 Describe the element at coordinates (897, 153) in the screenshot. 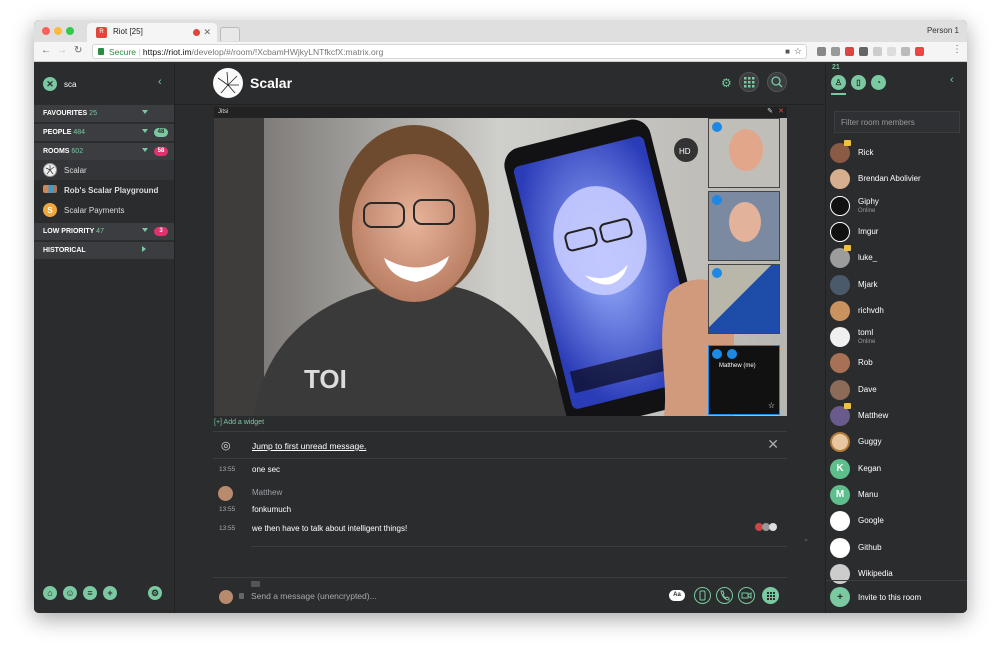

I see `member-item: Rick` at that location.